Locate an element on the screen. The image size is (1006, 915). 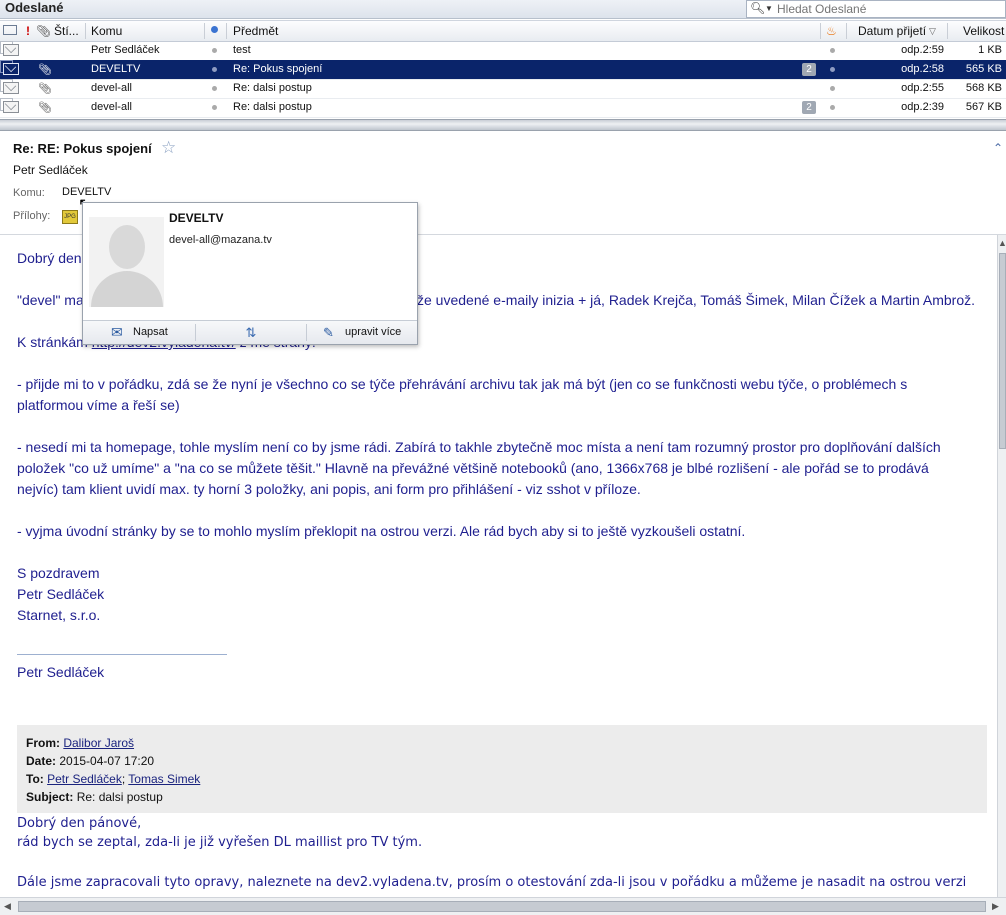
message-subject: Re: RE: Pokus spojení is located at coordinates (82, 148).